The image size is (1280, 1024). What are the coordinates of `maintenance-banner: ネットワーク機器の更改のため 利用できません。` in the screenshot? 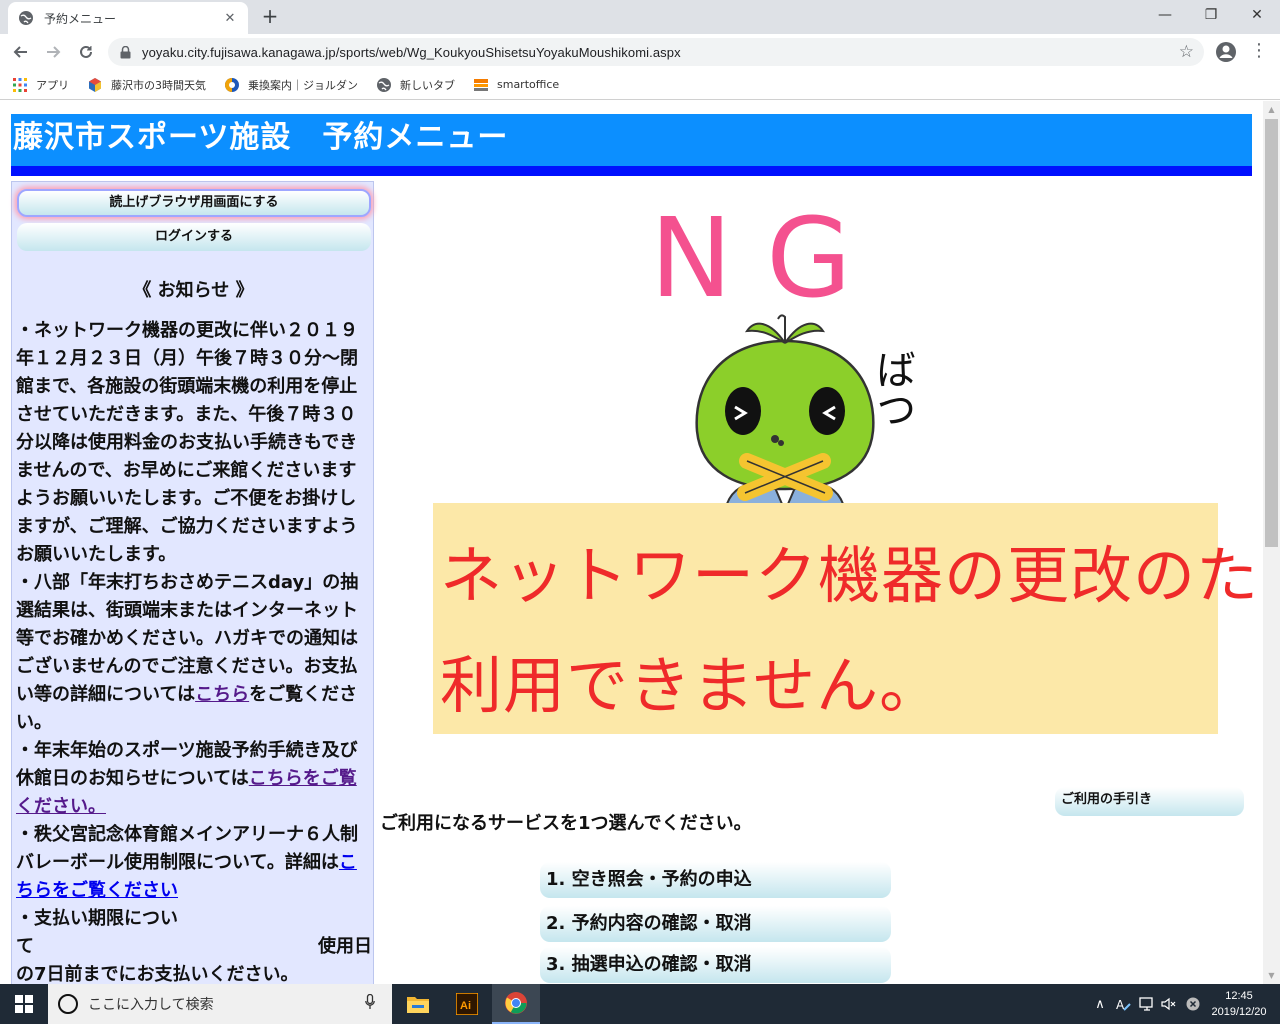 It's located at (848, 618).